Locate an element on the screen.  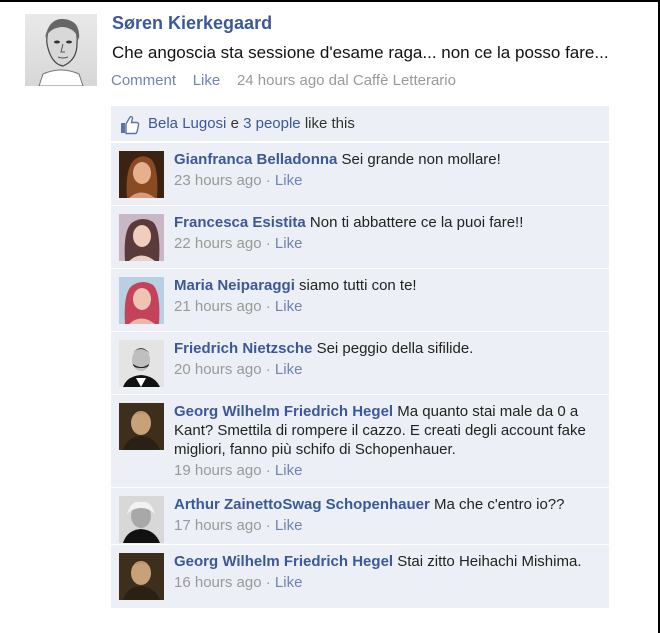
comment-text: siamo tutti con te! is located at coordinates (358, 285).